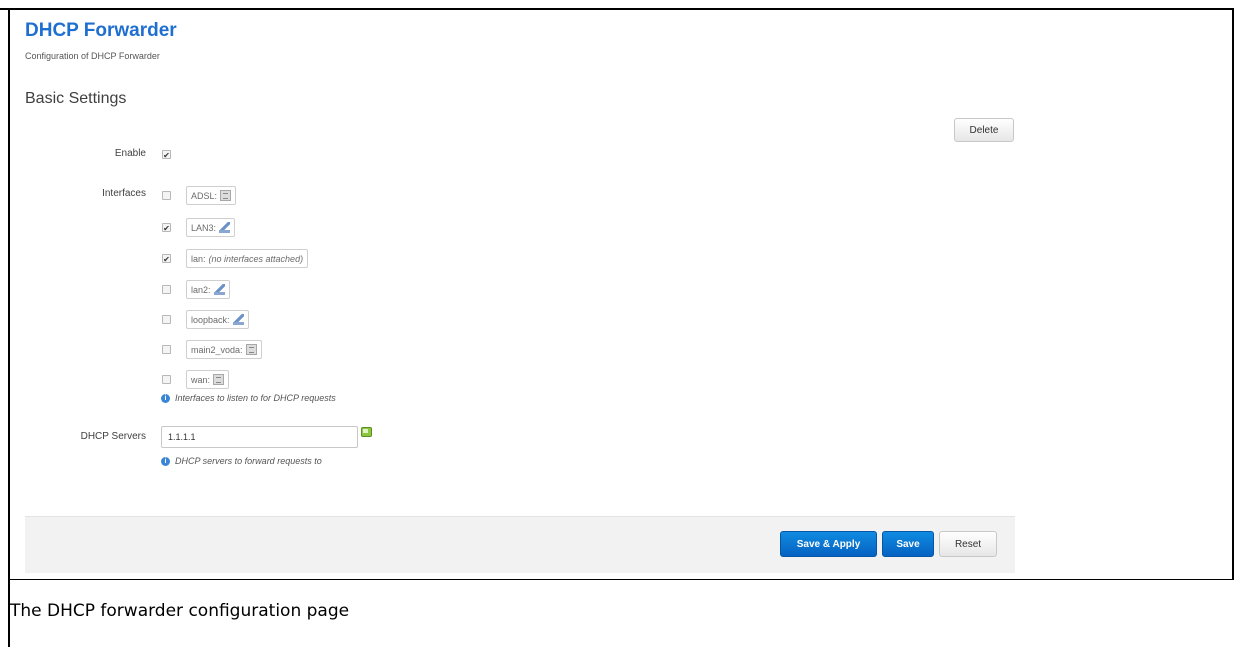 The image size is (1234, 647). Describe the element at coordinates (984, 130) in the screenshot. I see `delete-button: Delete` at that location.